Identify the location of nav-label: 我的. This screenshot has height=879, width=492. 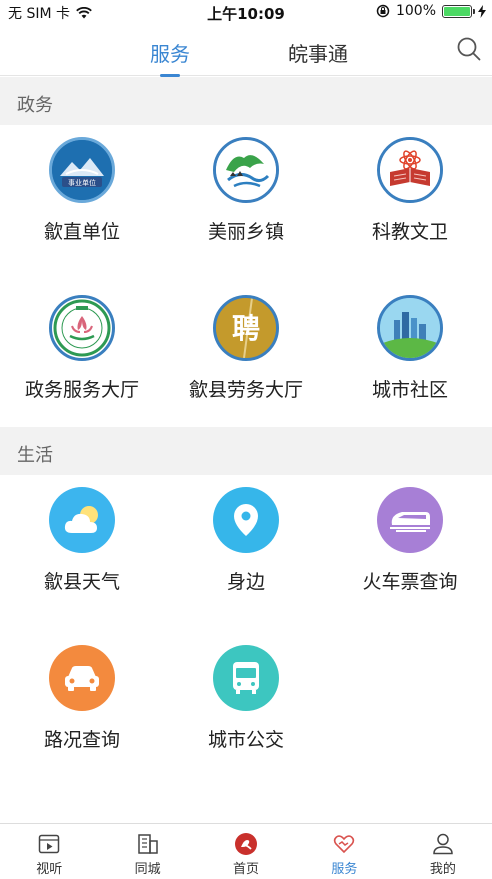
(442, 869).